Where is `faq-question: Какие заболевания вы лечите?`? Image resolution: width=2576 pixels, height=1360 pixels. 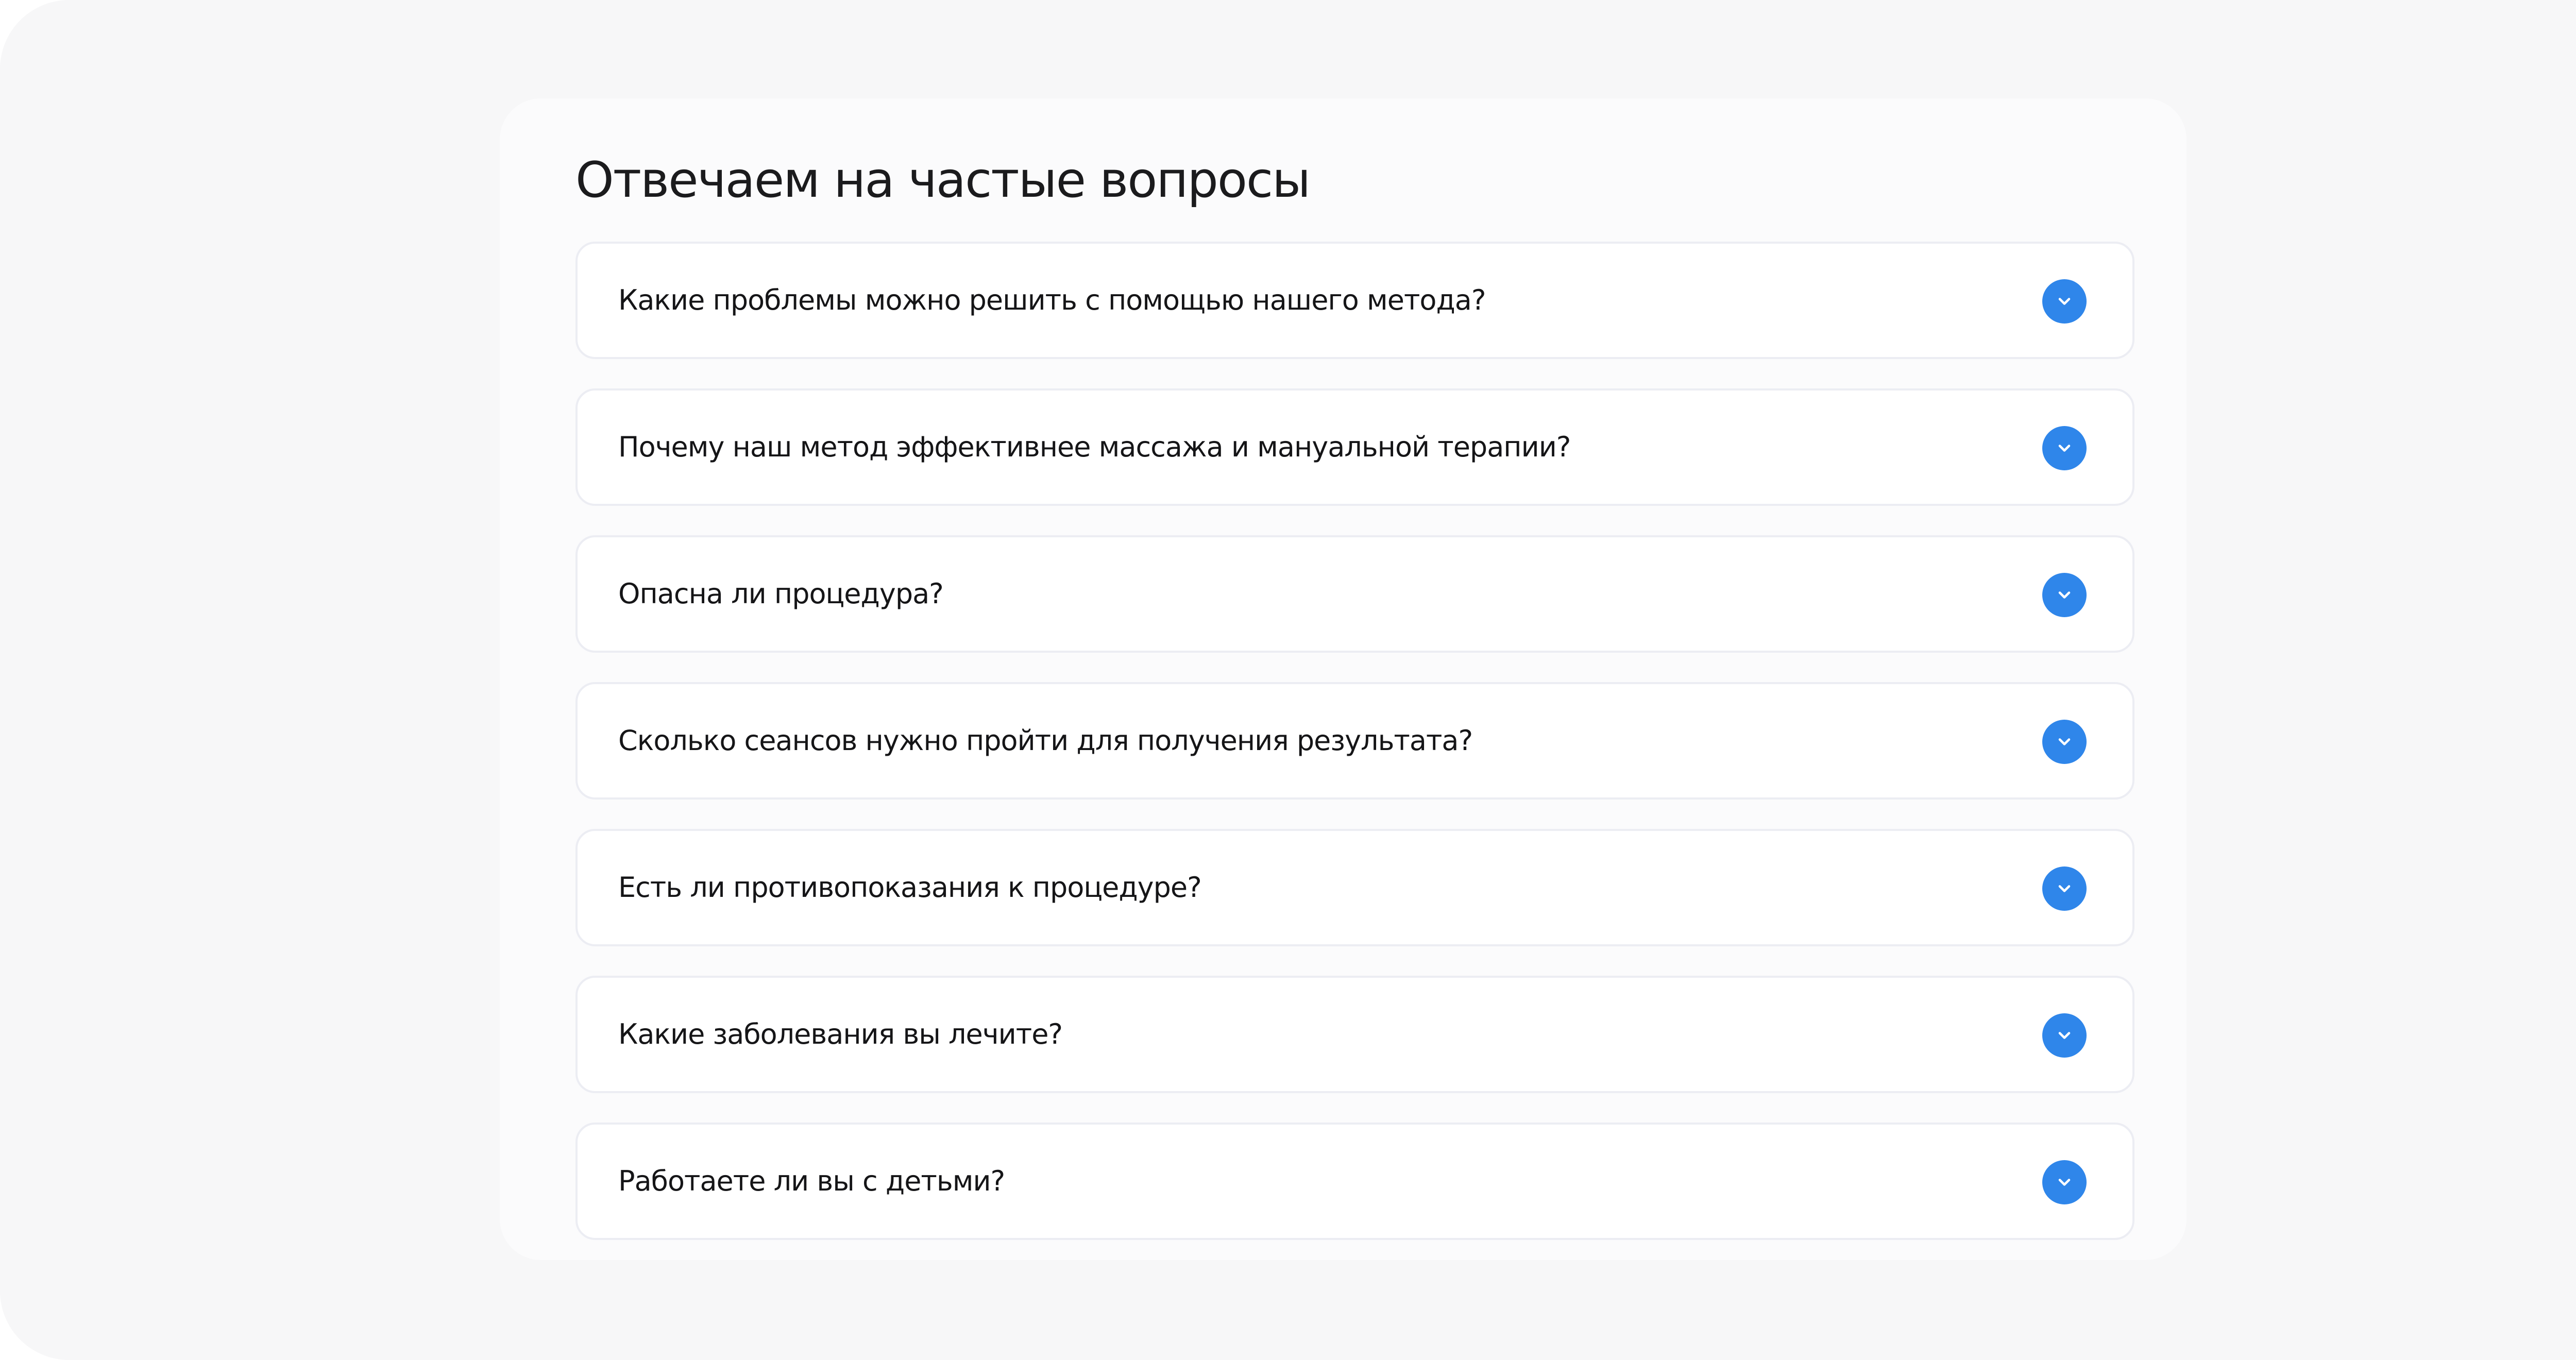 faq-question: Какие заболевания вы лечите? is located at coordinates (840, 1034).